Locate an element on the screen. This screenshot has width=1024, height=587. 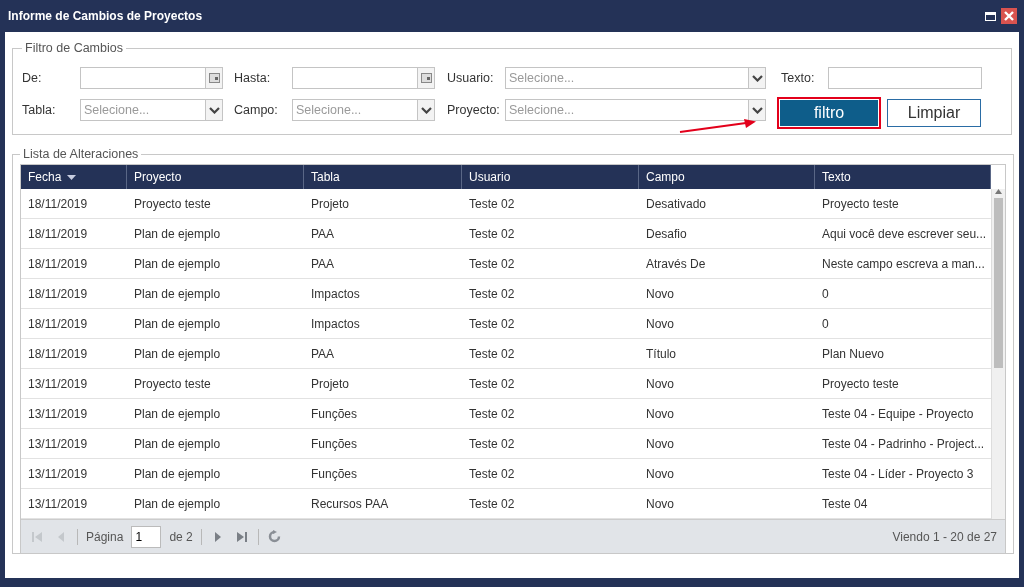
section-title: Filtro de Cambios is located at coordinates (74, 48).